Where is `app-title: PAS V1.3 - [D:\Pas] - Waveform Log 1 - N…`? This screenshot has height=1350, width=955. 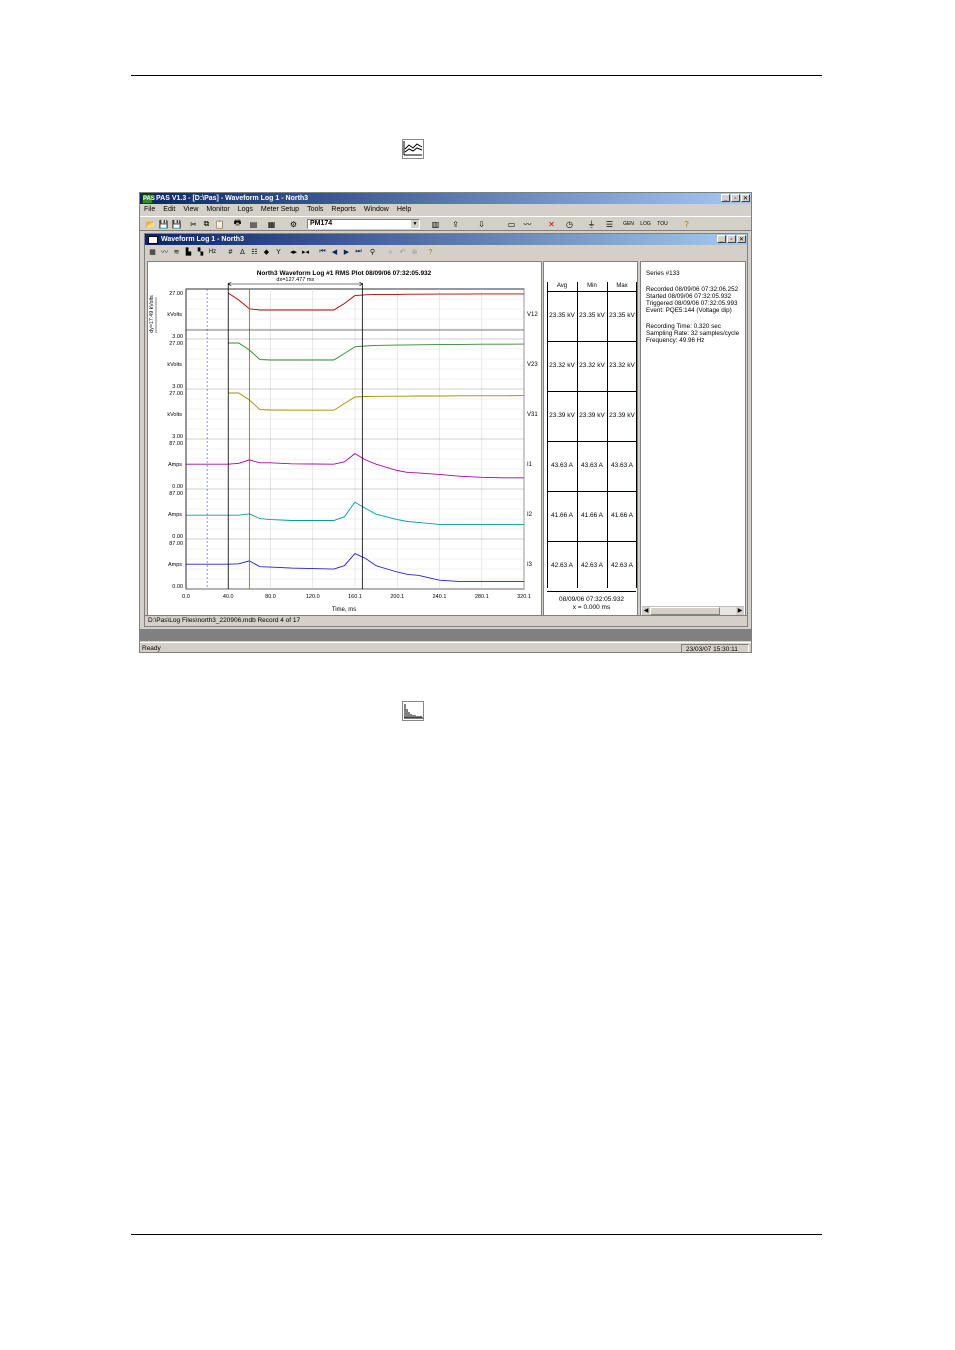 app-title: PAS V1.3 - [D:\Pas] - Waveform Log 1 - N… is located at coordinates (232, 198).